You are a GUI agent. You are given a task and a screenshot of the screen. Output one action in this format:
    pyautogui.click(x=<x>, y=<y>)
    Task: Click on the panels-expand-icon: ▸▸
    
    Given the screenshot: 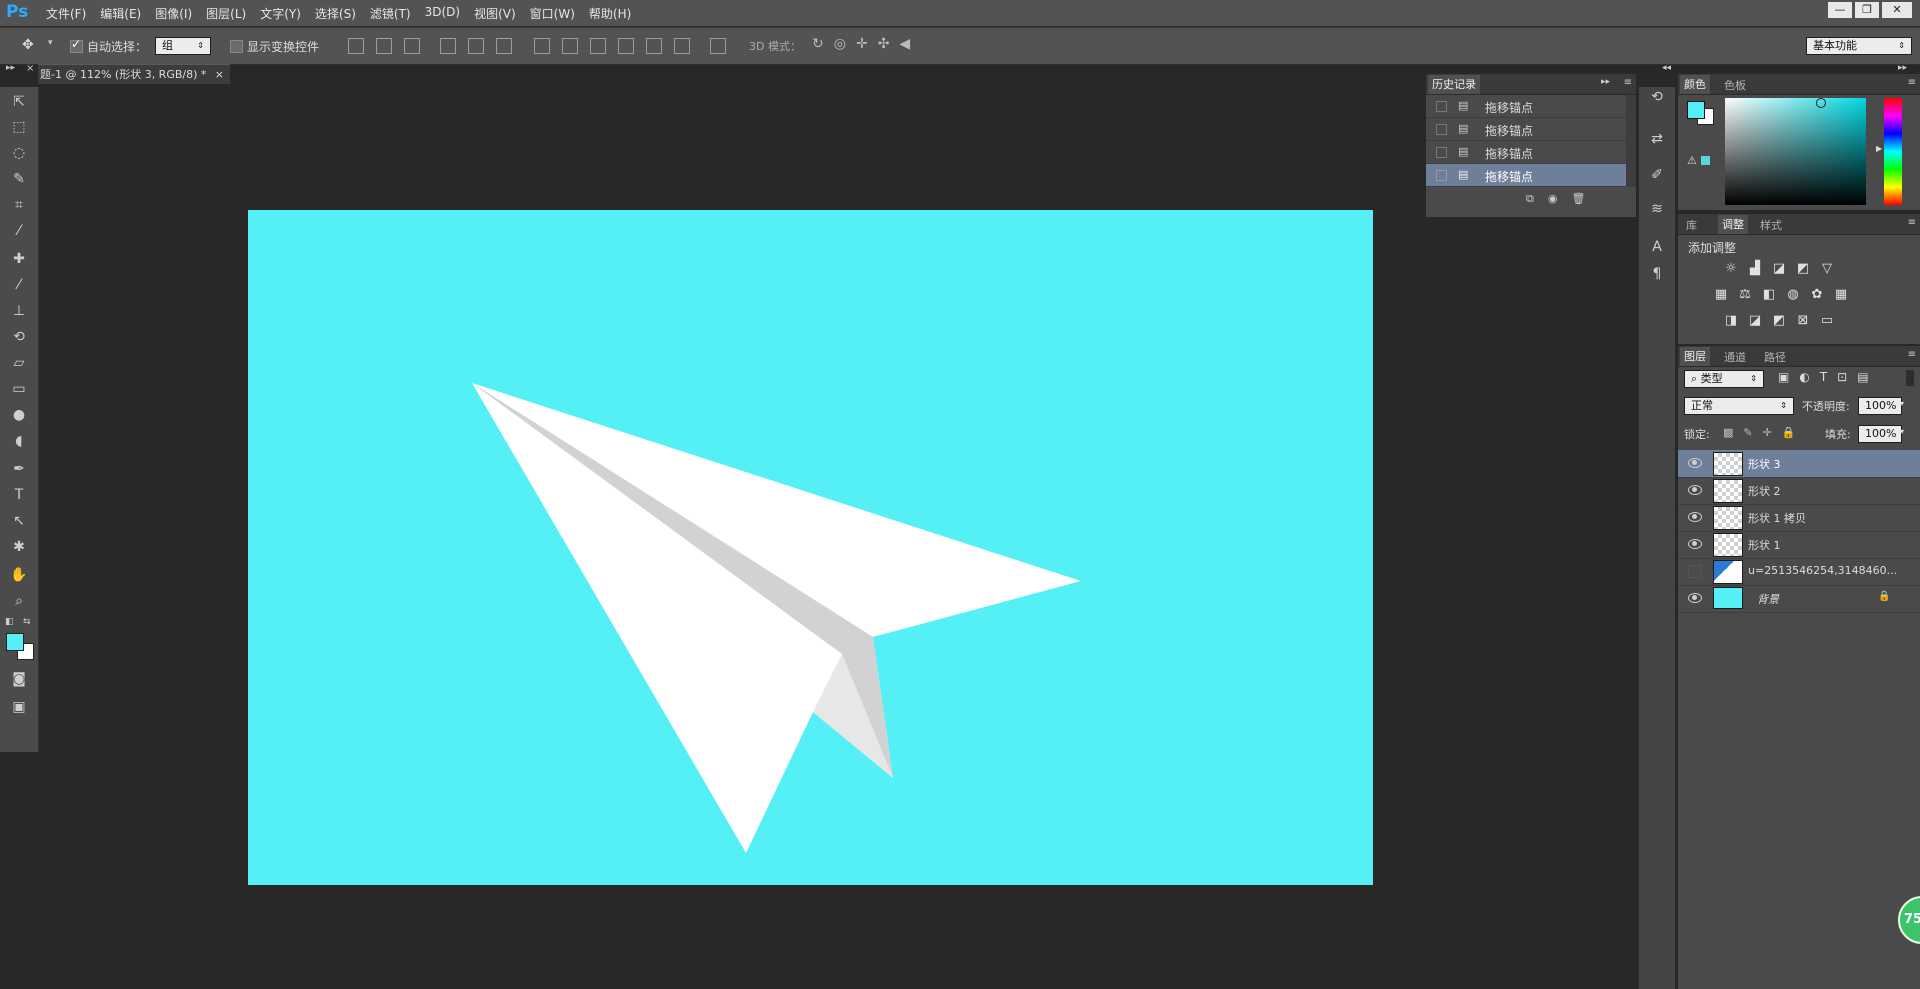 What is the action you would take?
    pyautogui.click(x=1902, y=68)
    